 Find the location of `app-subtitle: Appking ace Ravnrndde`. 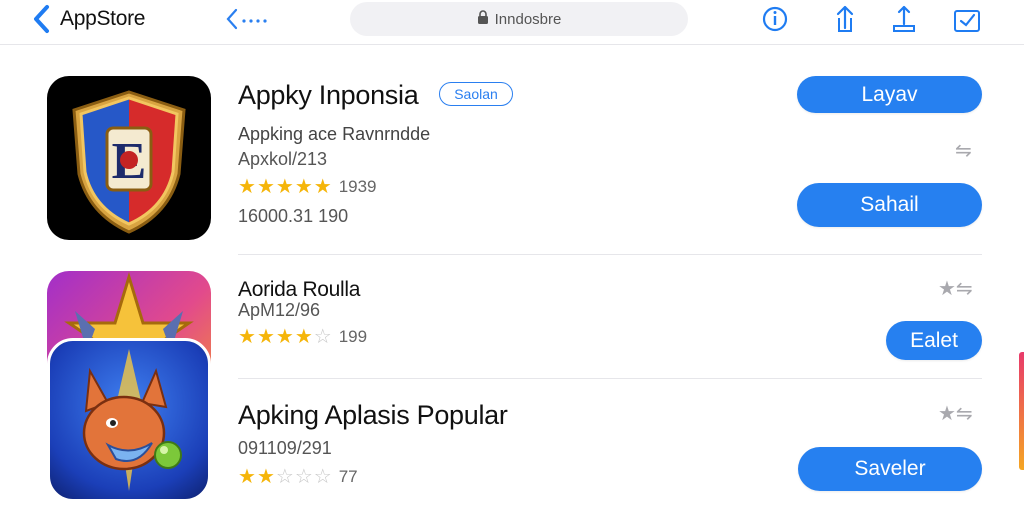

app-subtitle: Appking ace Ravnrndde is located at coordinates (334, 134).